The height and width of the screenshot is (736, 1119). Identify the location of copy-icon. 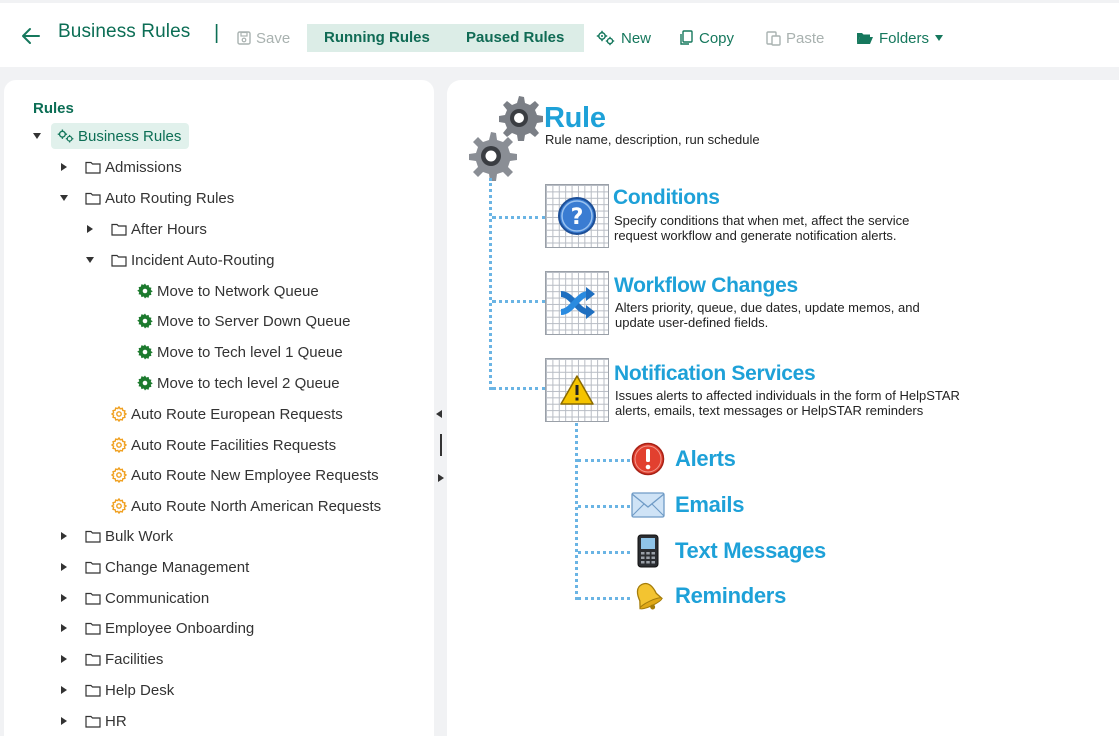
(686, 37).